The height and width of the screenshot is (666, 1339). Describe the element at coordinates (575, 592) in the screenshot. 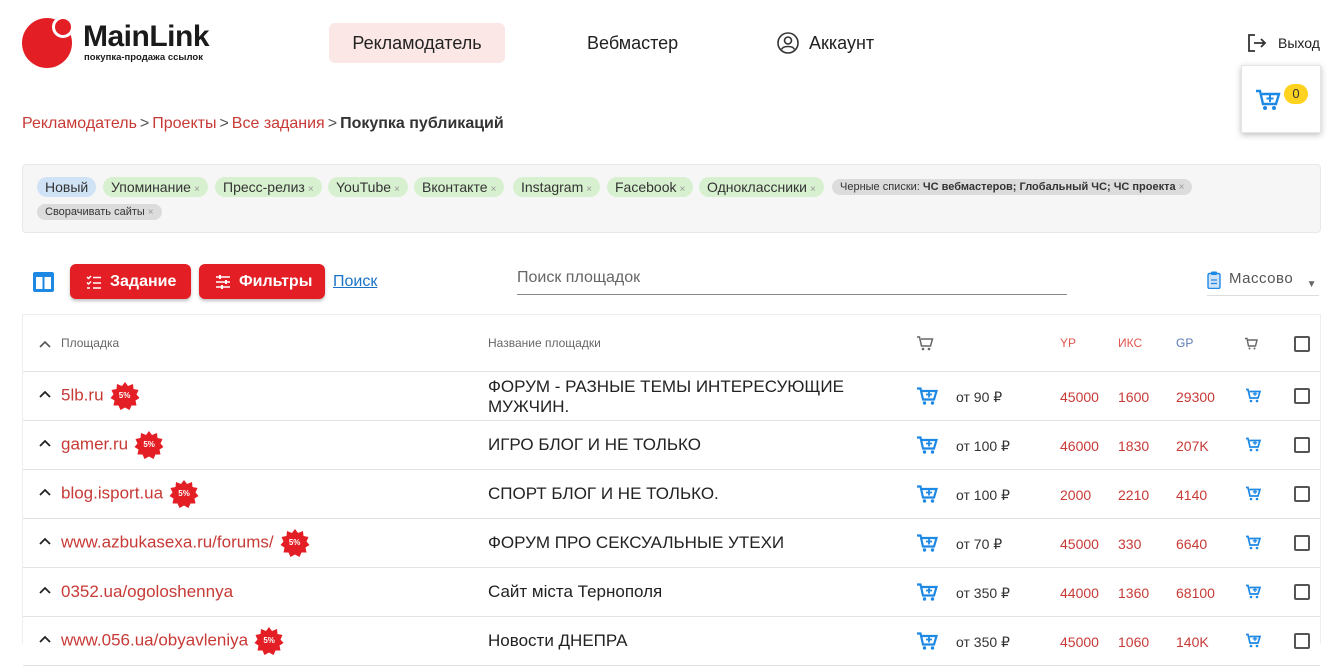

I see `site-name: Сайт міста Тернополя` at that location.